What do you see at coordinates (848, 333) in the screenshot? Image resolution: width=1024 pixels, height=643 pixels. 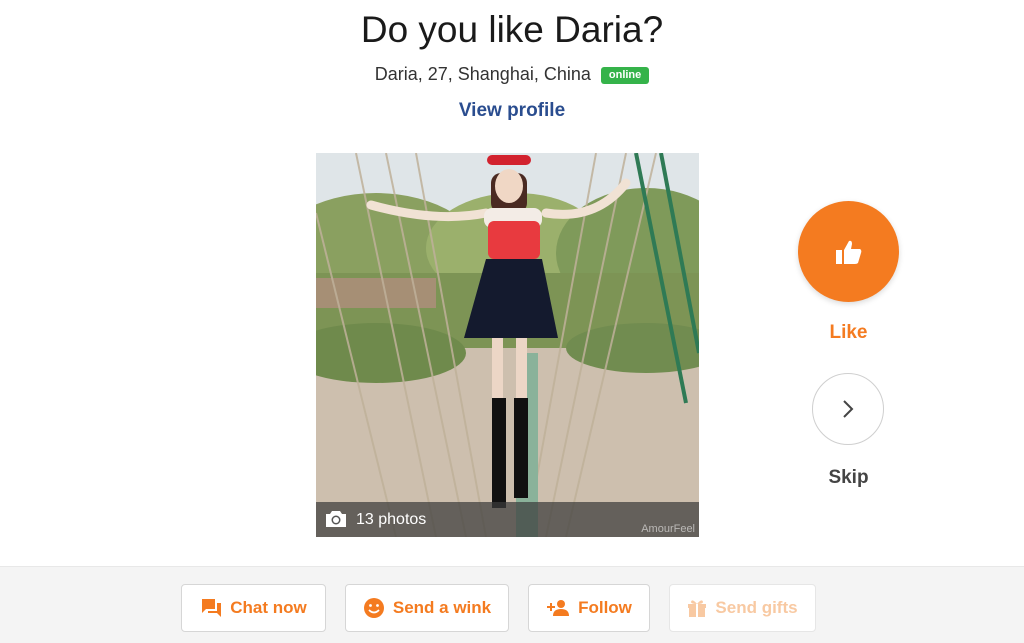 I see `like-label: Like` at bounding box center [848, 333].